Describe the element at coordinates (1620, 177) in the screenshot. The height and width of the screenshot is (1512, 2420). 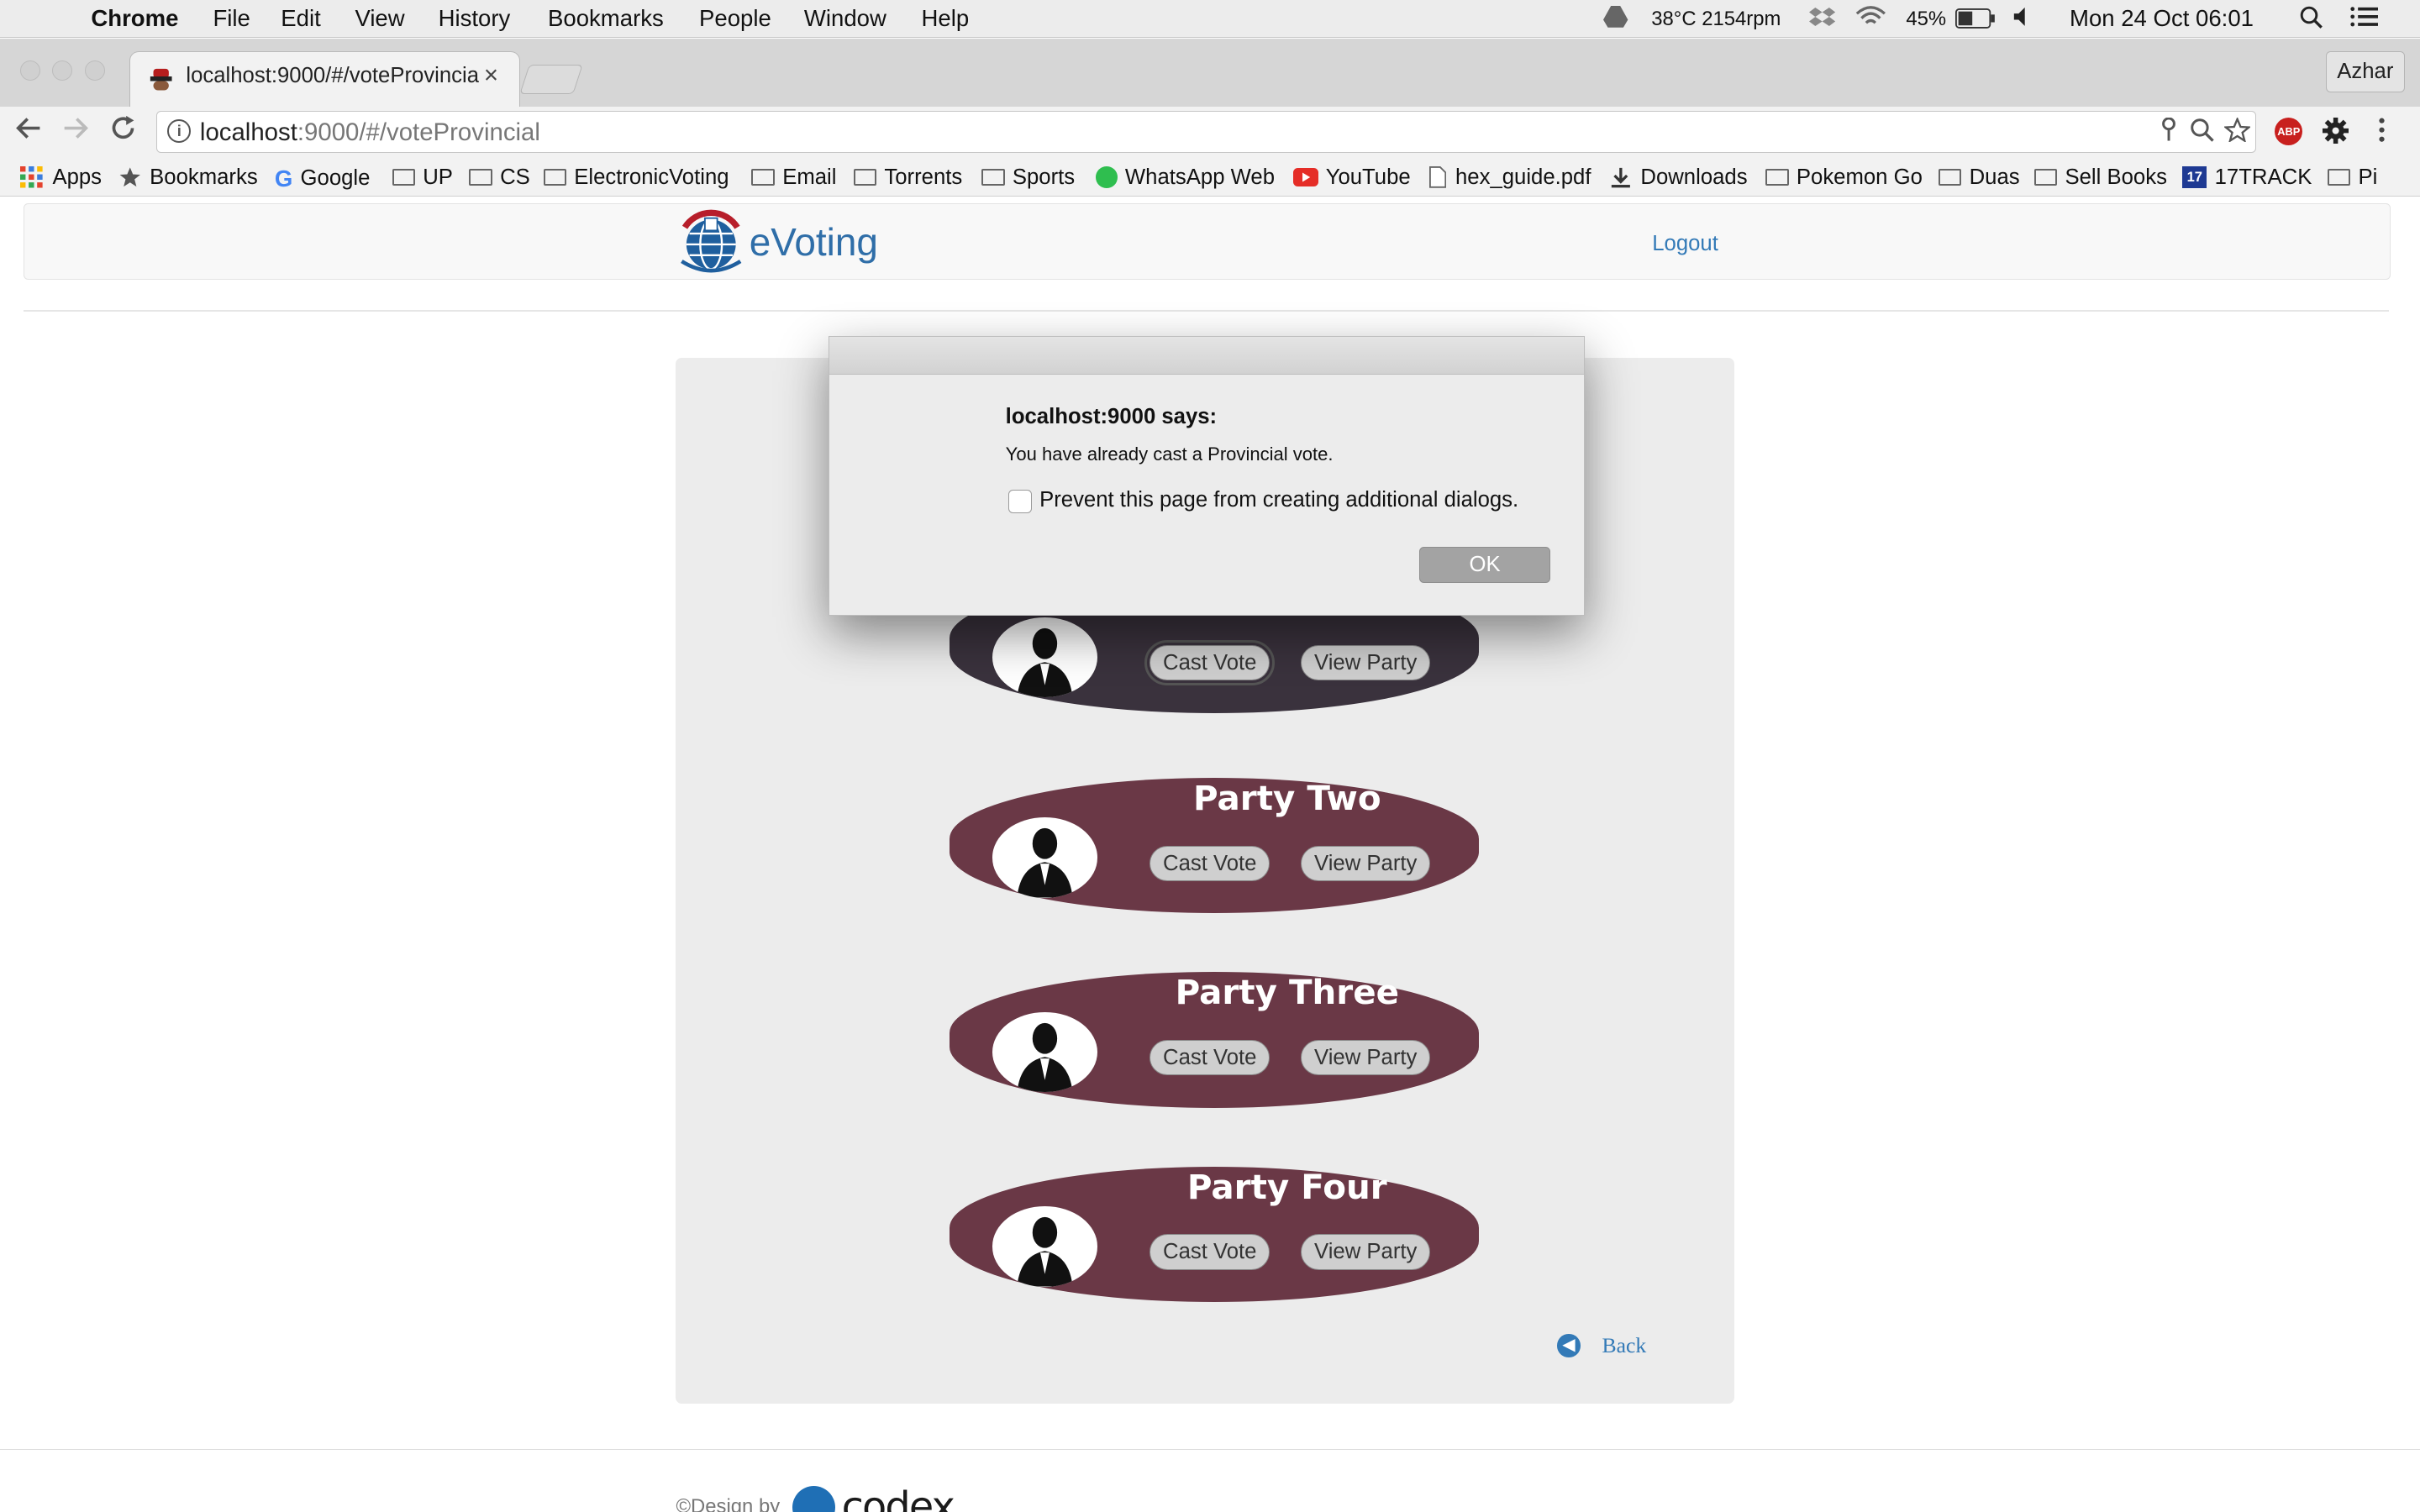
I see `download-icon` at that location.